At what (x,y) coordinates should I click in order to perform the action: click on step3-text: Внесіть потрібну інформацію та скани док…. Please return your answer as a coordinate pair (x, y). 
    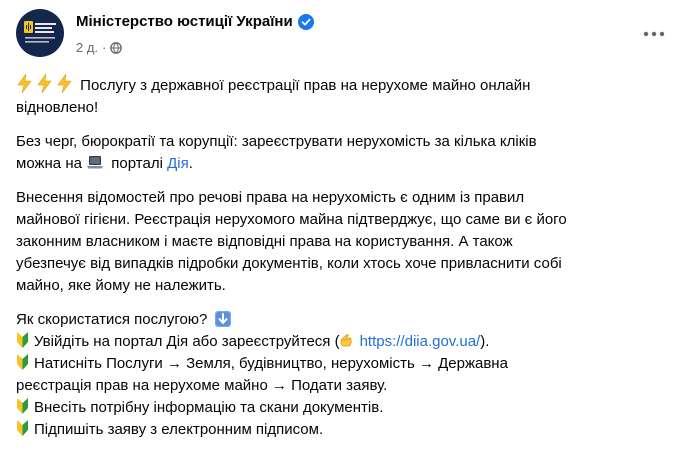
    Looking at the image, I should click on (209, 407).